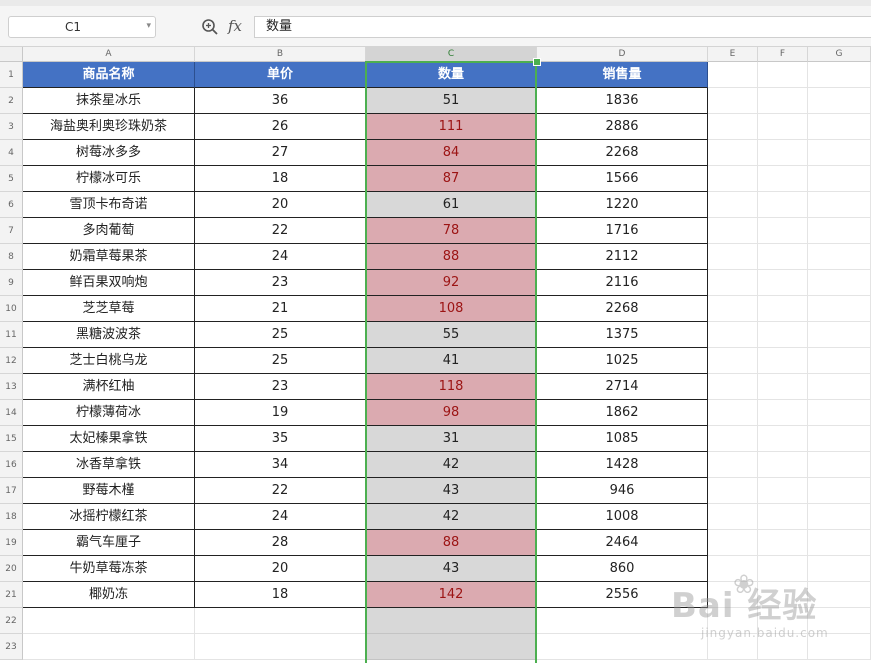 This screenshot has height=663, width=871. Describe the element at coordinates (280, 75) in the screenshot. I see `header-cell: 单价` at that location.